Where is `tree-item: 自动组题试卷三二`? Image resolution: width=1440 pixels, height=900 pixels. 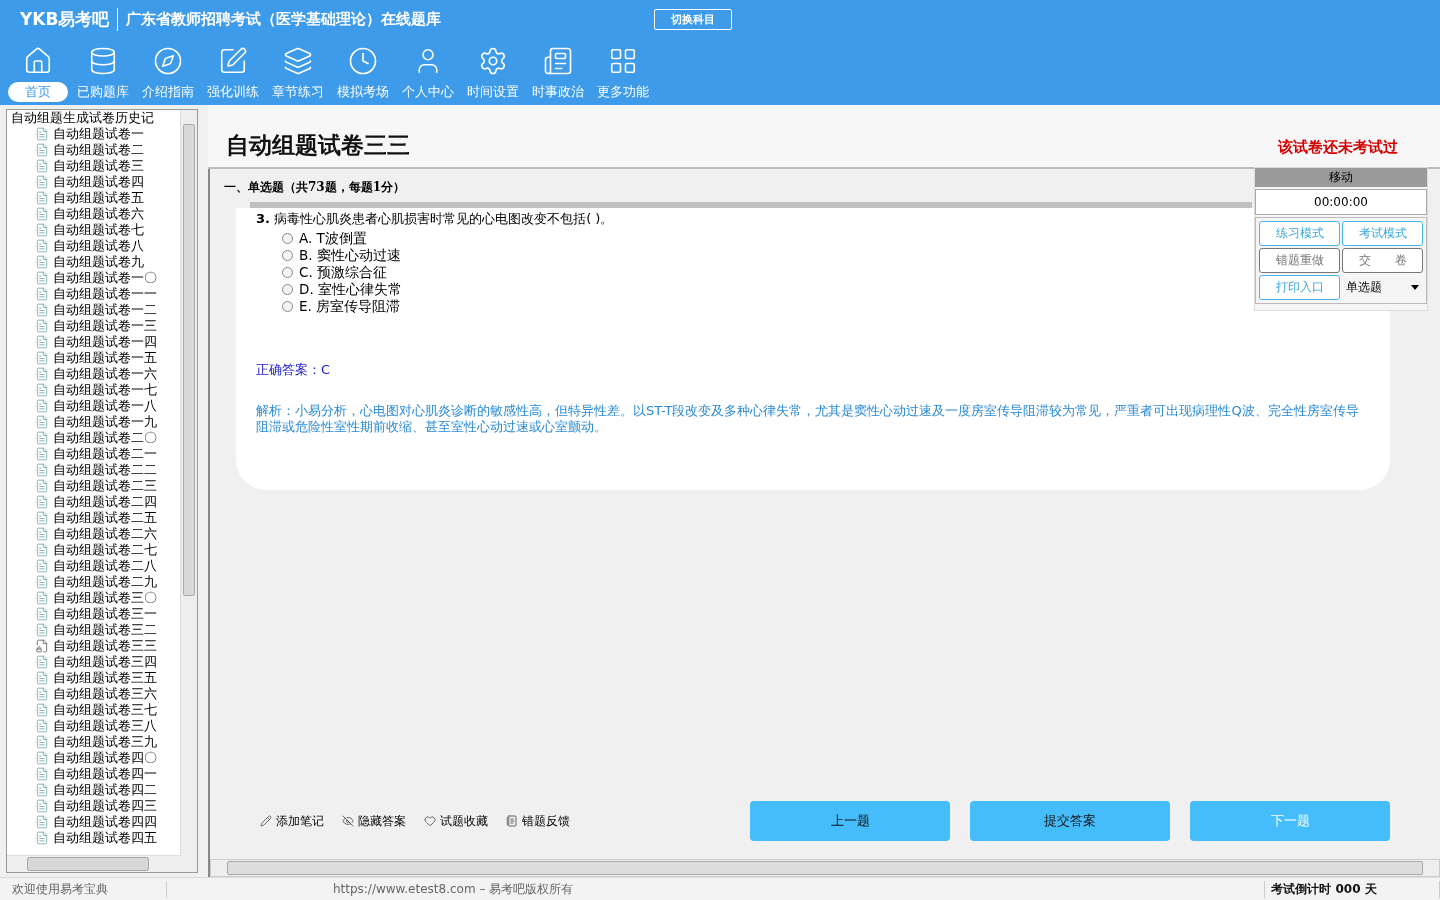 tree-item: 自动组题试卷三二 is located at coordinates (105, 630).